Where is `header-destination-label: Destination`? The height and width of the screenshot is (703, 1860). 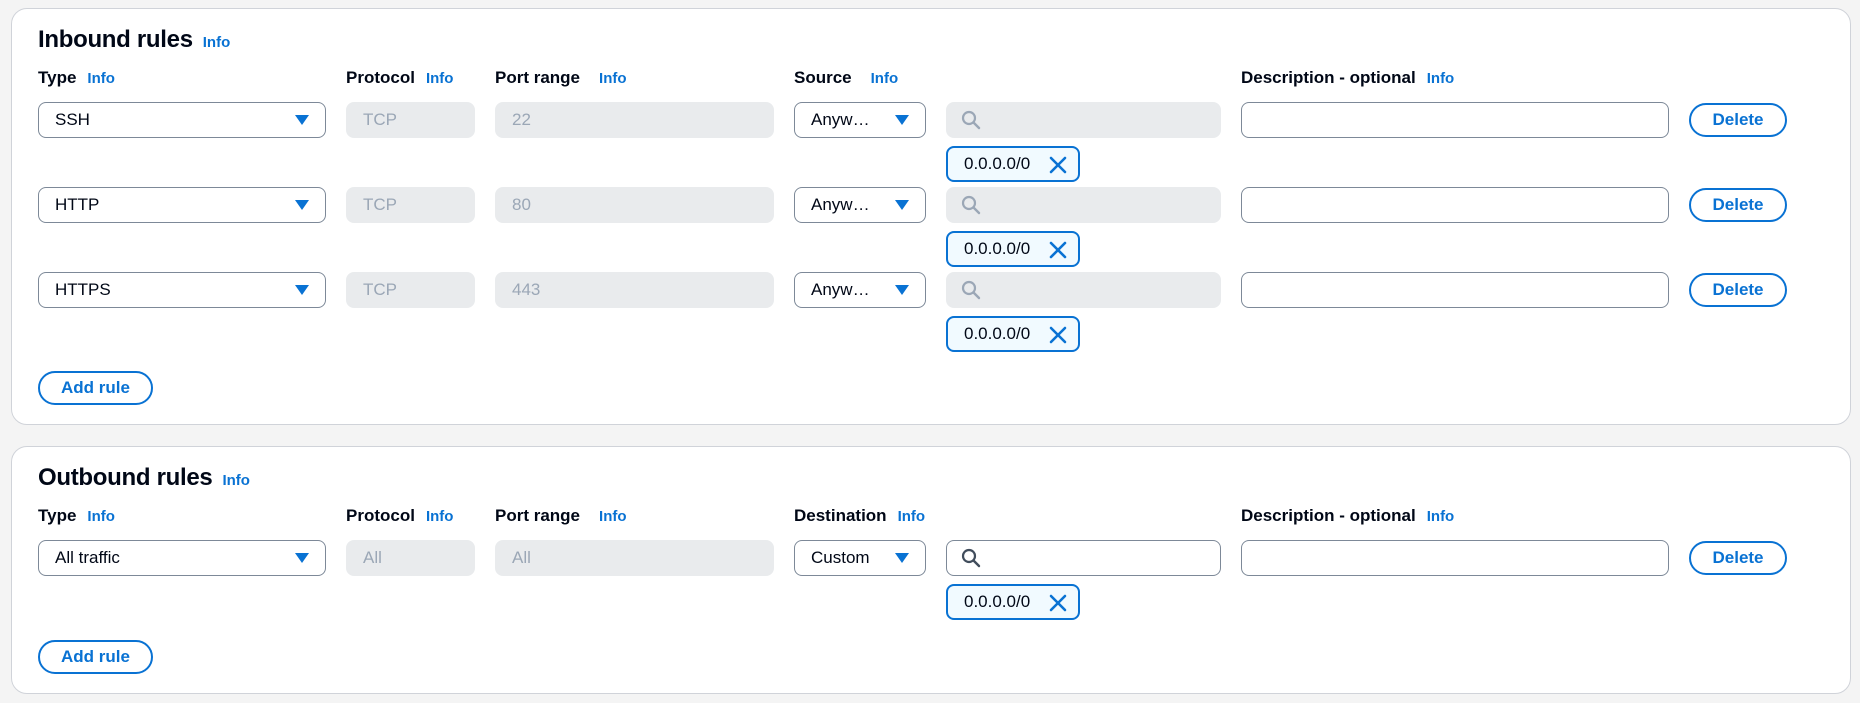
header-destination-label: Destination is located at coordinates (840, 515).